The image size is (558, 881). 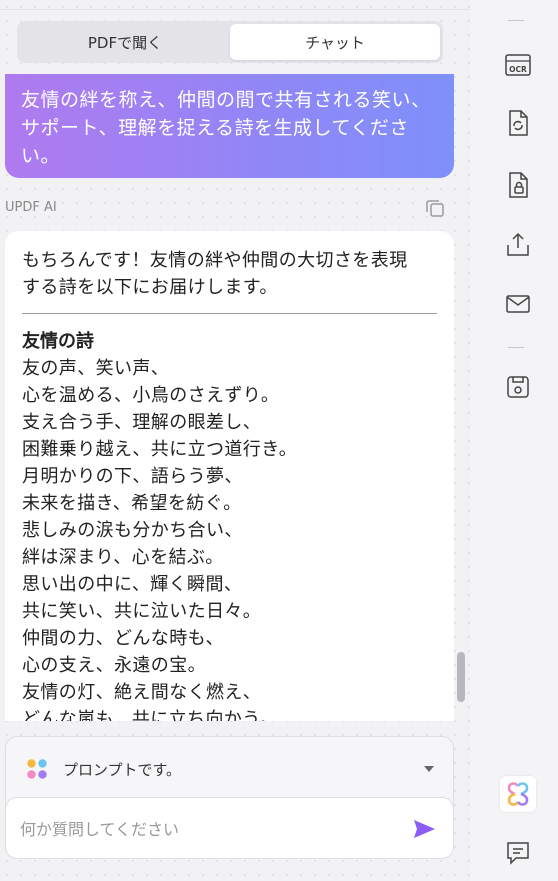 What do you see at coordinates (424, 829) in the screenshot?
I see `send-icon` at bounding box center [424, 829].